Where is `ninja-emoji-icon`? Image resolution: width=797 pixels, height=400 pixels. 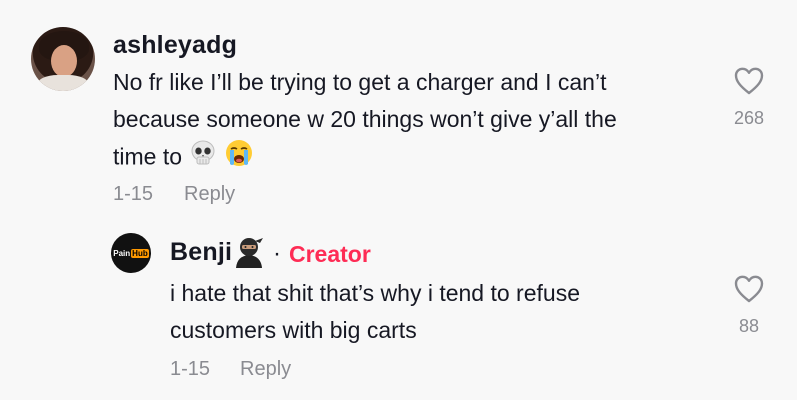
ninja-emoji-icon is located at coordinates (249, 252).